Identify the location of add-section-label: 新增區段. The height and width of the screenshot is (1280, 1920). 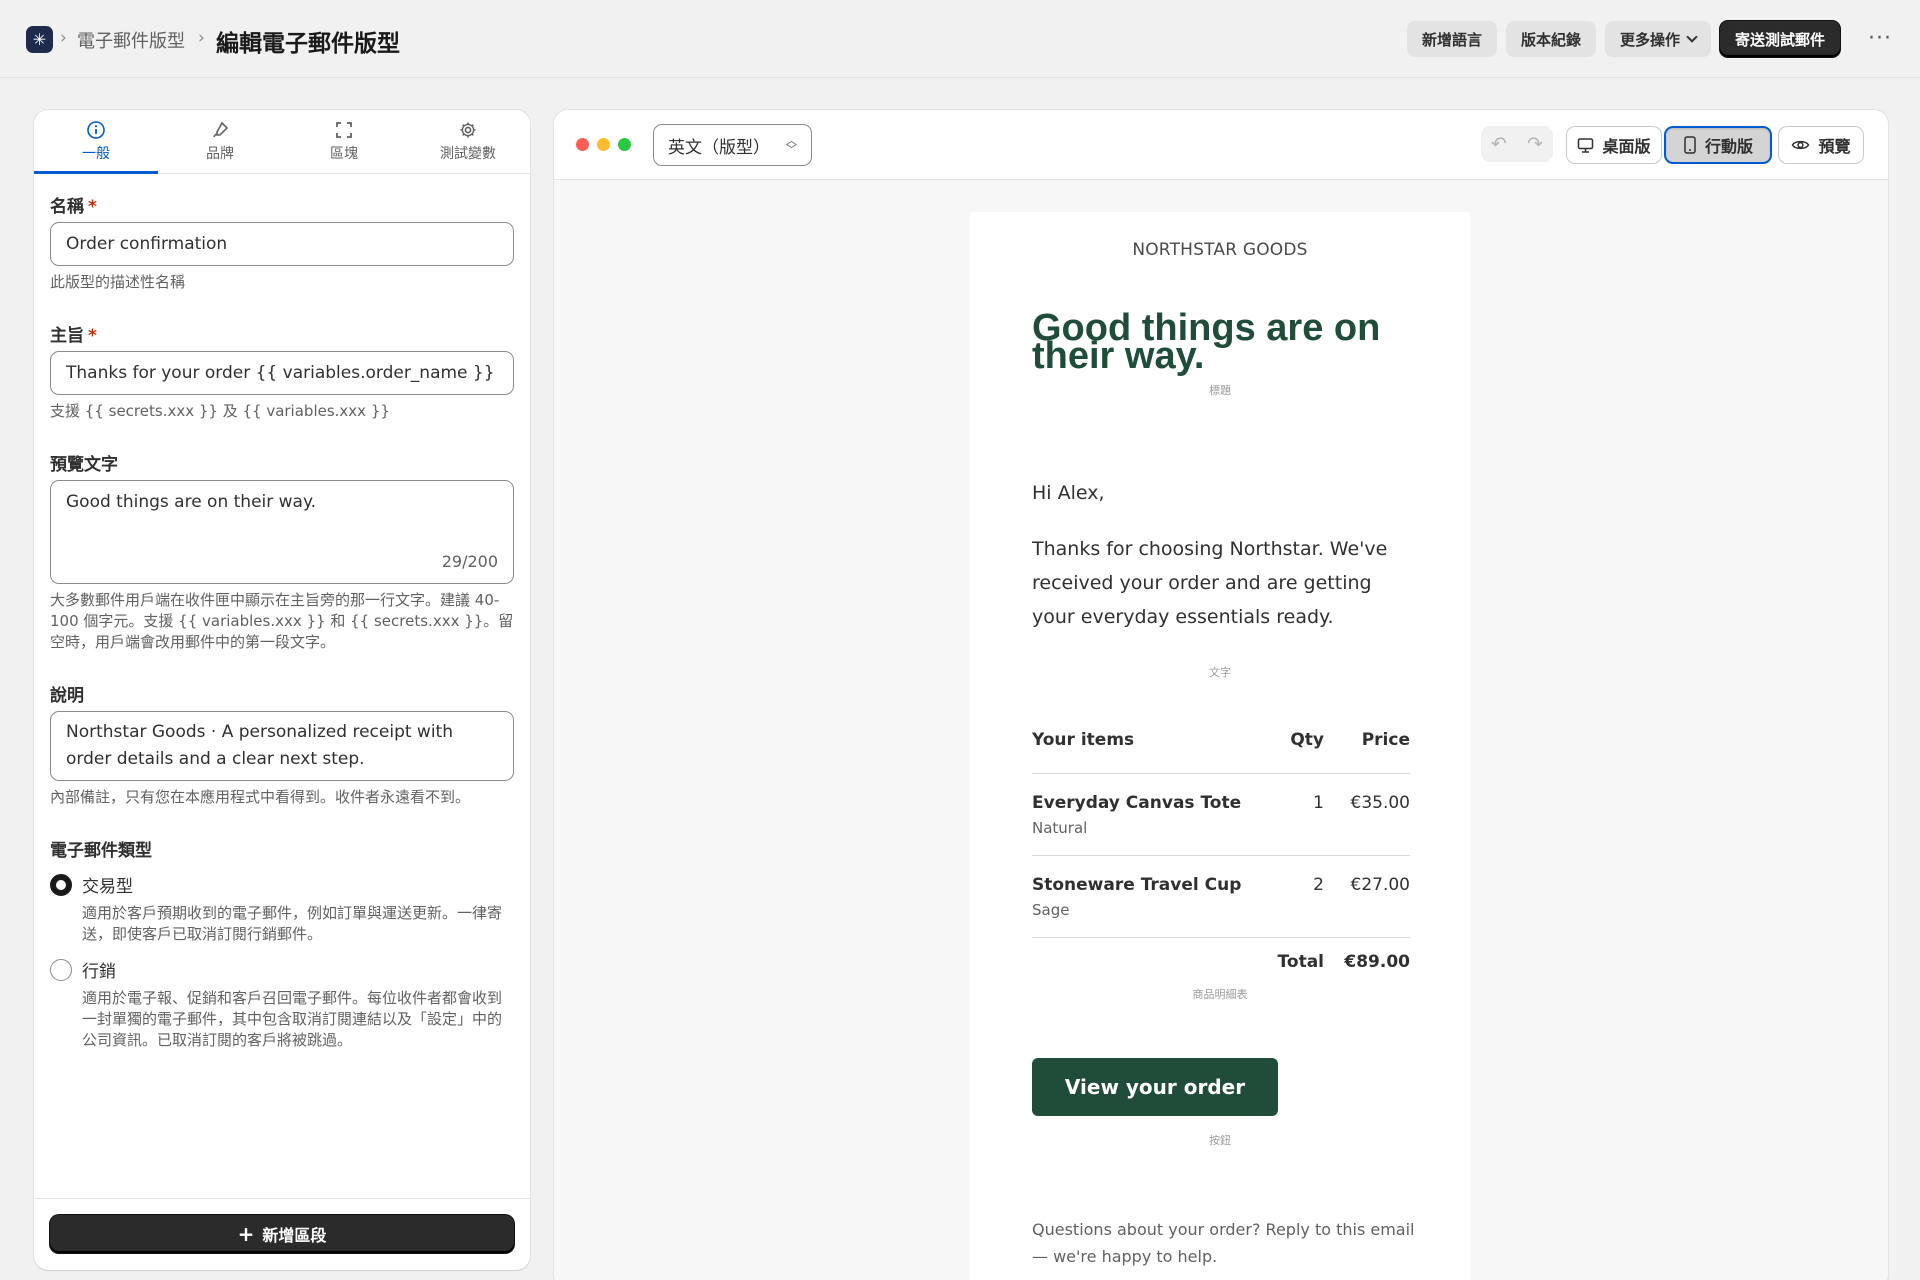
(294, 1235).